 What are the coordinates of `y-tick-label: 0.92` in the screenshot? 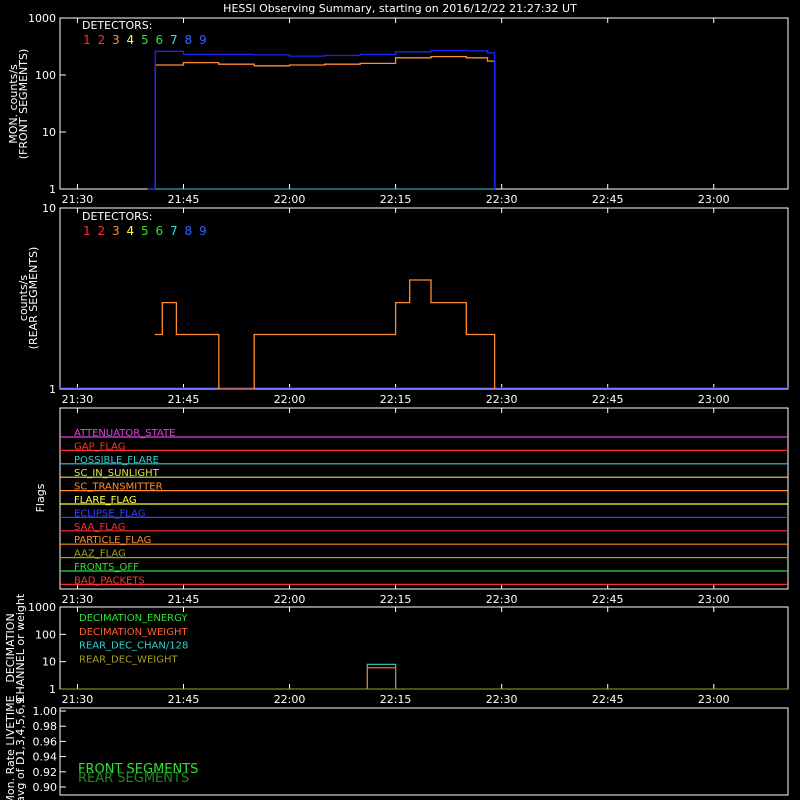 It's located at (45, 772).